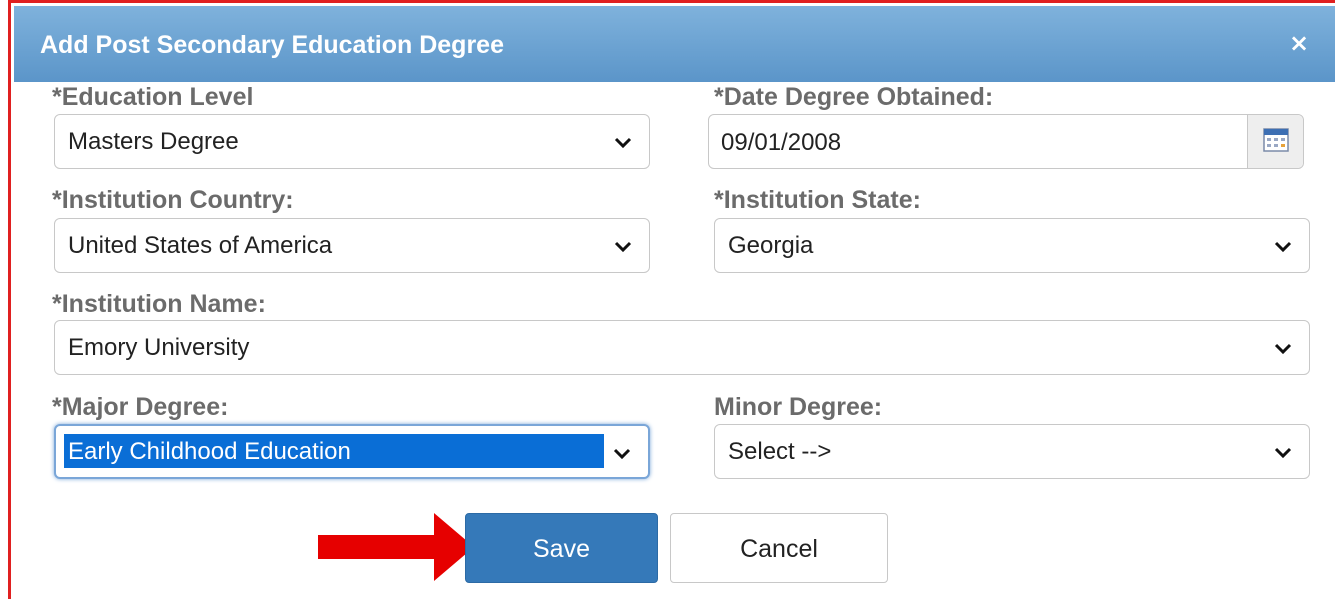 This screenshot has width=1335, height=599. I want to click on calendar-button, so click(1275, 141).